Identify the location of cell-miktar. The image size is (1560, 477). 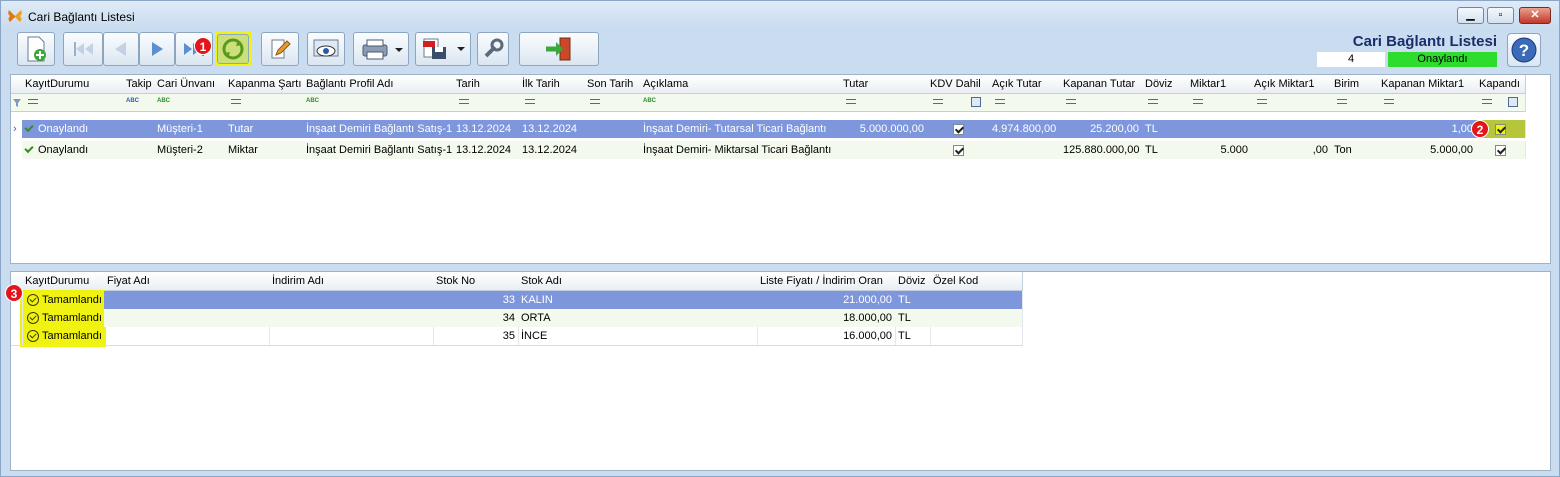
(1219, 129).